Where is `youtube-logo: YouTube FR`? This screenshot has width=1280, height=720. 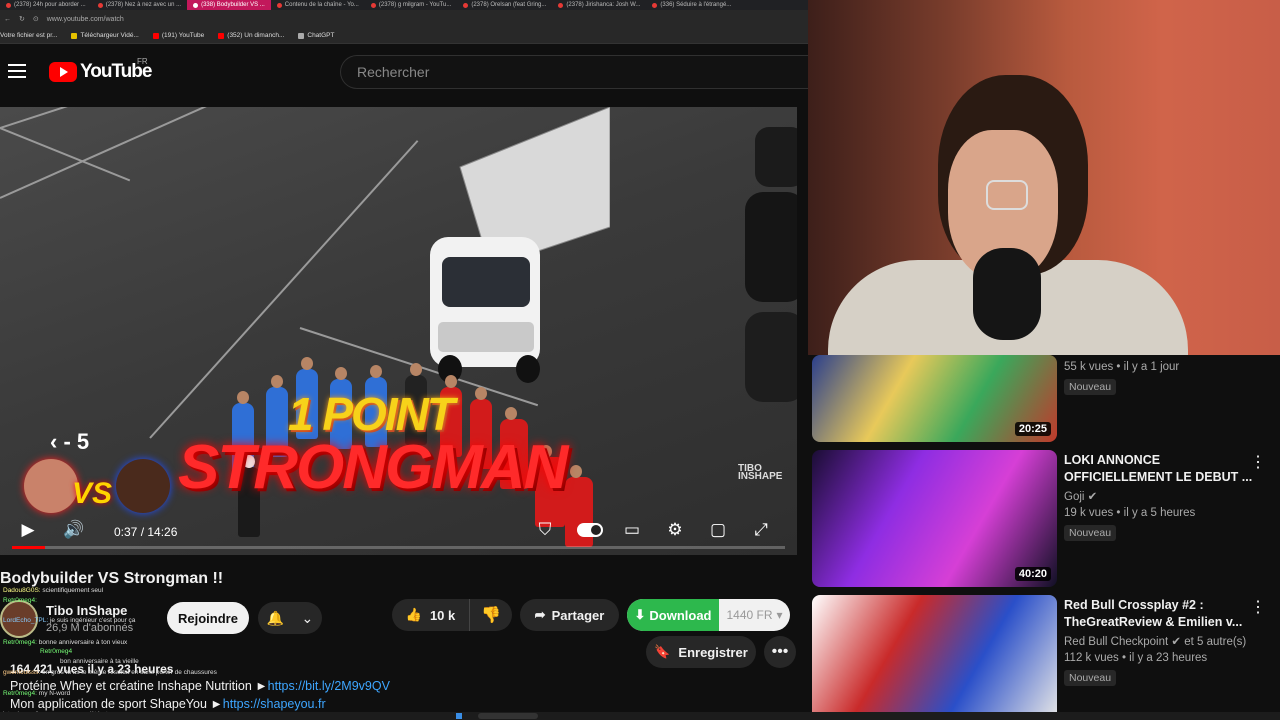
youtube-logo: YouTube FR is located at coordinates (100, 70).